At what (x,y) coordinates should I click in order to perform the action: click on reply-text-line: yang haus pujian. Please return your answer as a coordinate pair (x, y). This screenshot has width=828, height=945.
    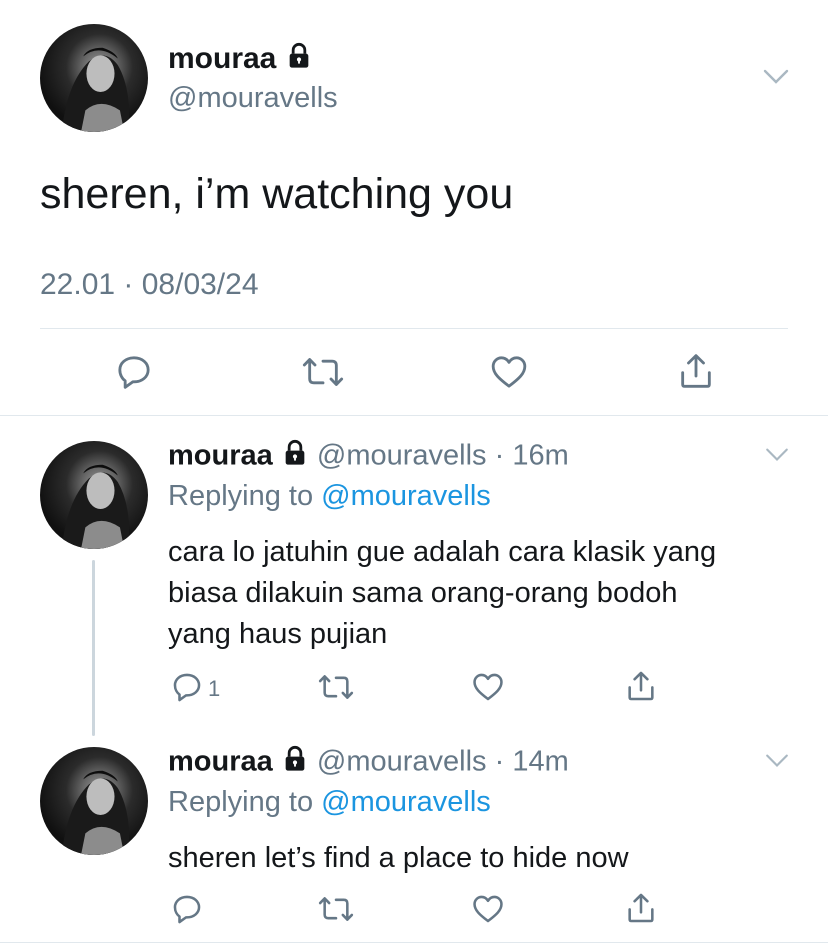
    Looking at the image, I should click on (278, 634).